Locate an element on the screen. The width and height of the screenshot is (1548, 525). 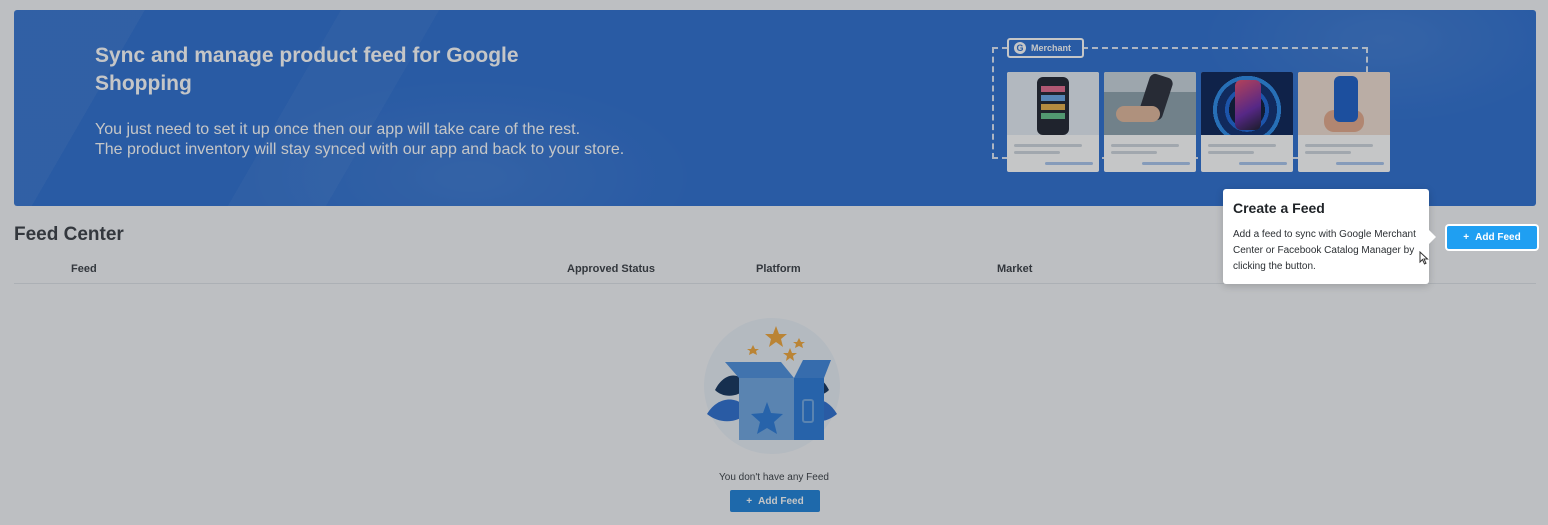
add-feed-button: + Add Feed is located at coordinates (1492, 237).